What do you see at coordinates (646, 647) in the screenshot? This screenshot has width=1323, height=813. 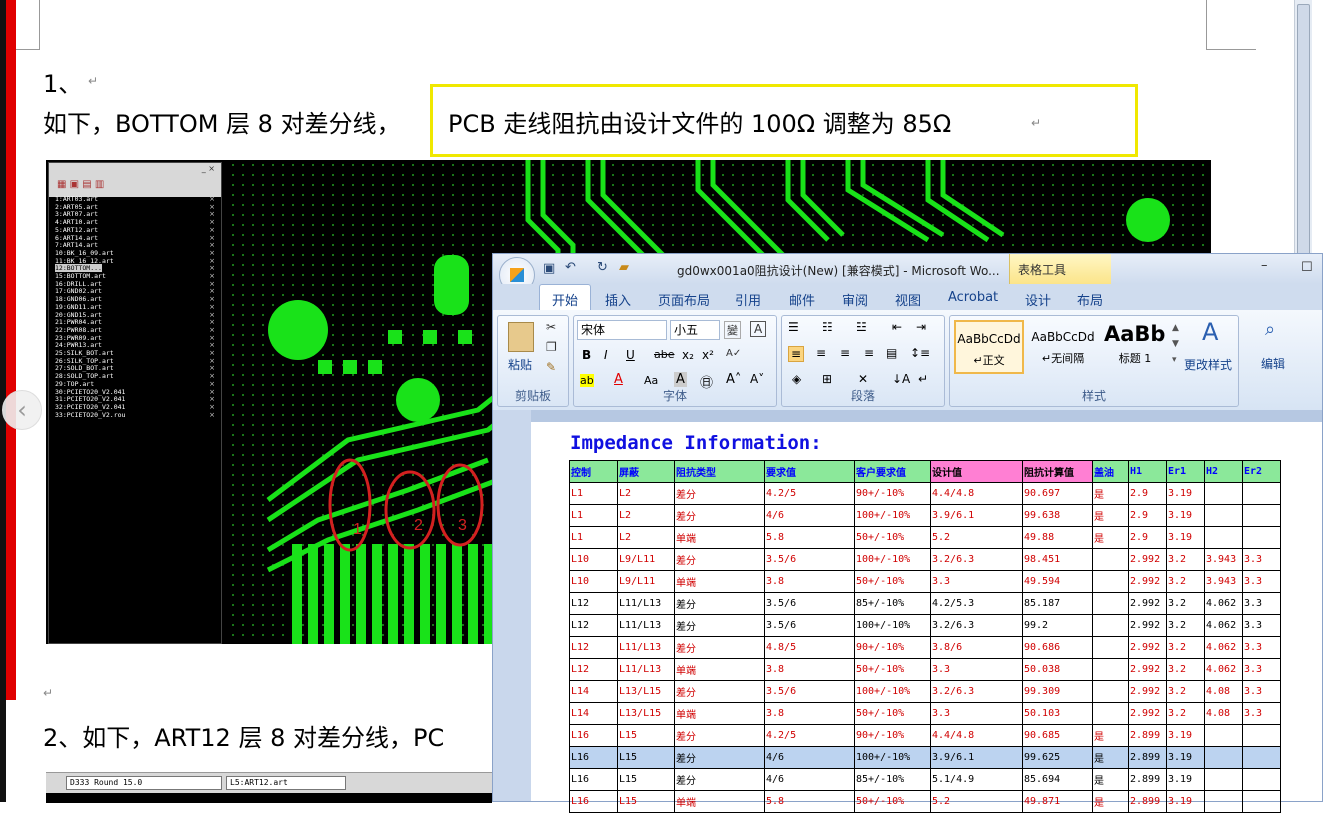 I see `table-cell: L11/L13` at bounding box center [646, 647].